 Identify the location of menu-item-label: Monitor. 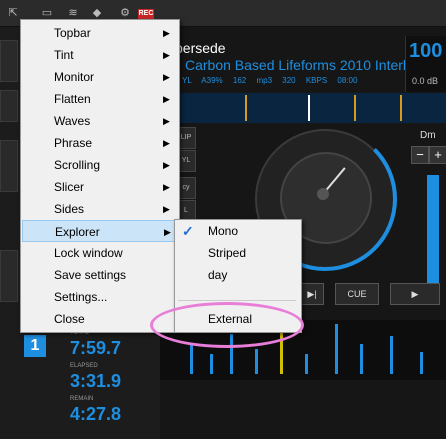
(74, 77).